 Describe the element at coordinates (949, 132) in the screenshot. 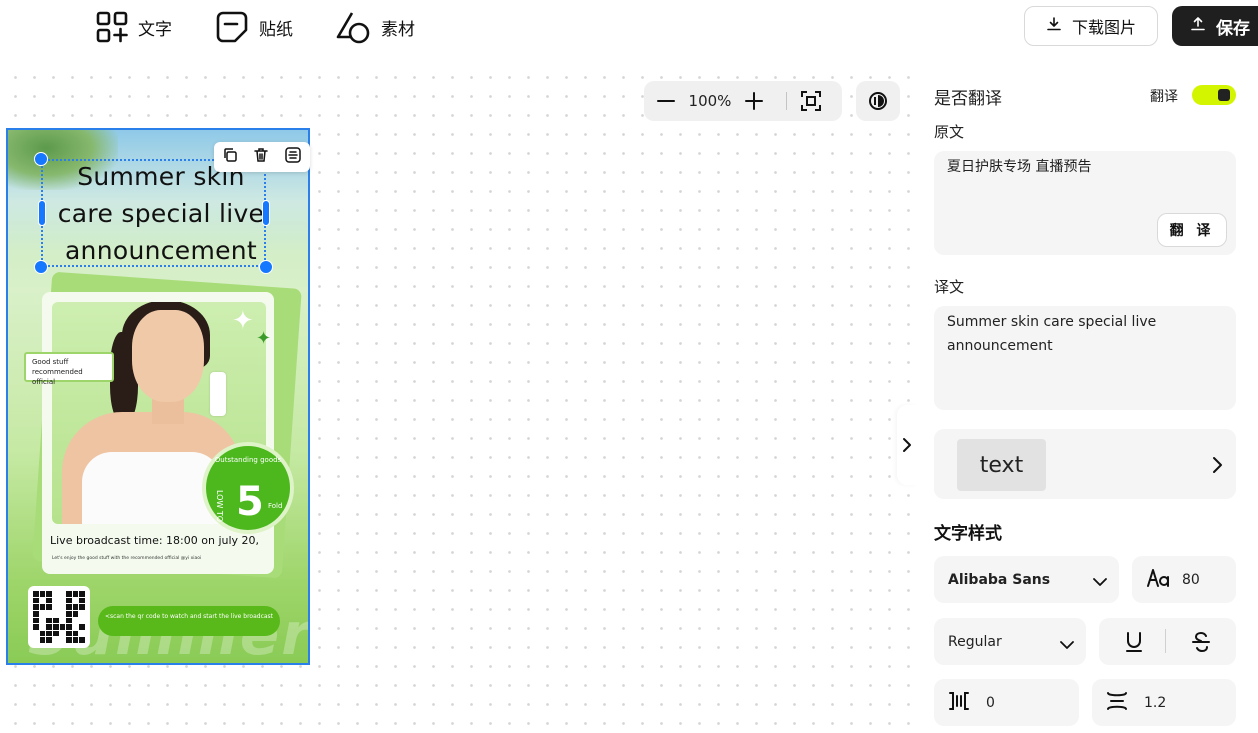

I see `original-label: 原文` at that location.